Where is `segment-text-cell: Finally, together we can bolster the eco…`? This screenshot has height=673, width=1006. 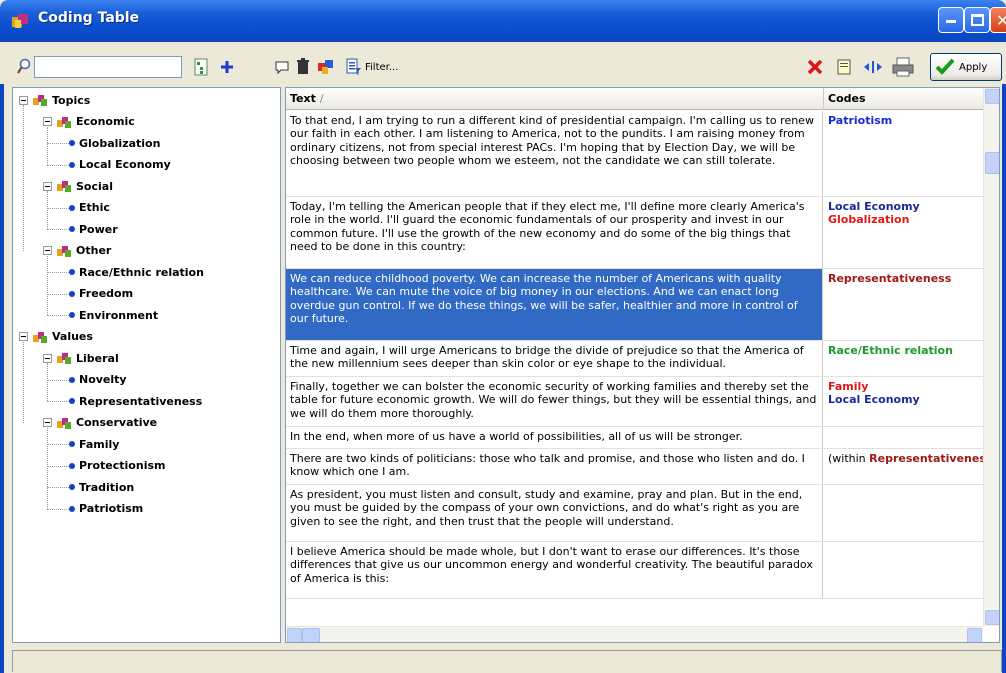 segment-text-cell: Finally, together we can bolster the eco… is located at coordinates (554, 401).